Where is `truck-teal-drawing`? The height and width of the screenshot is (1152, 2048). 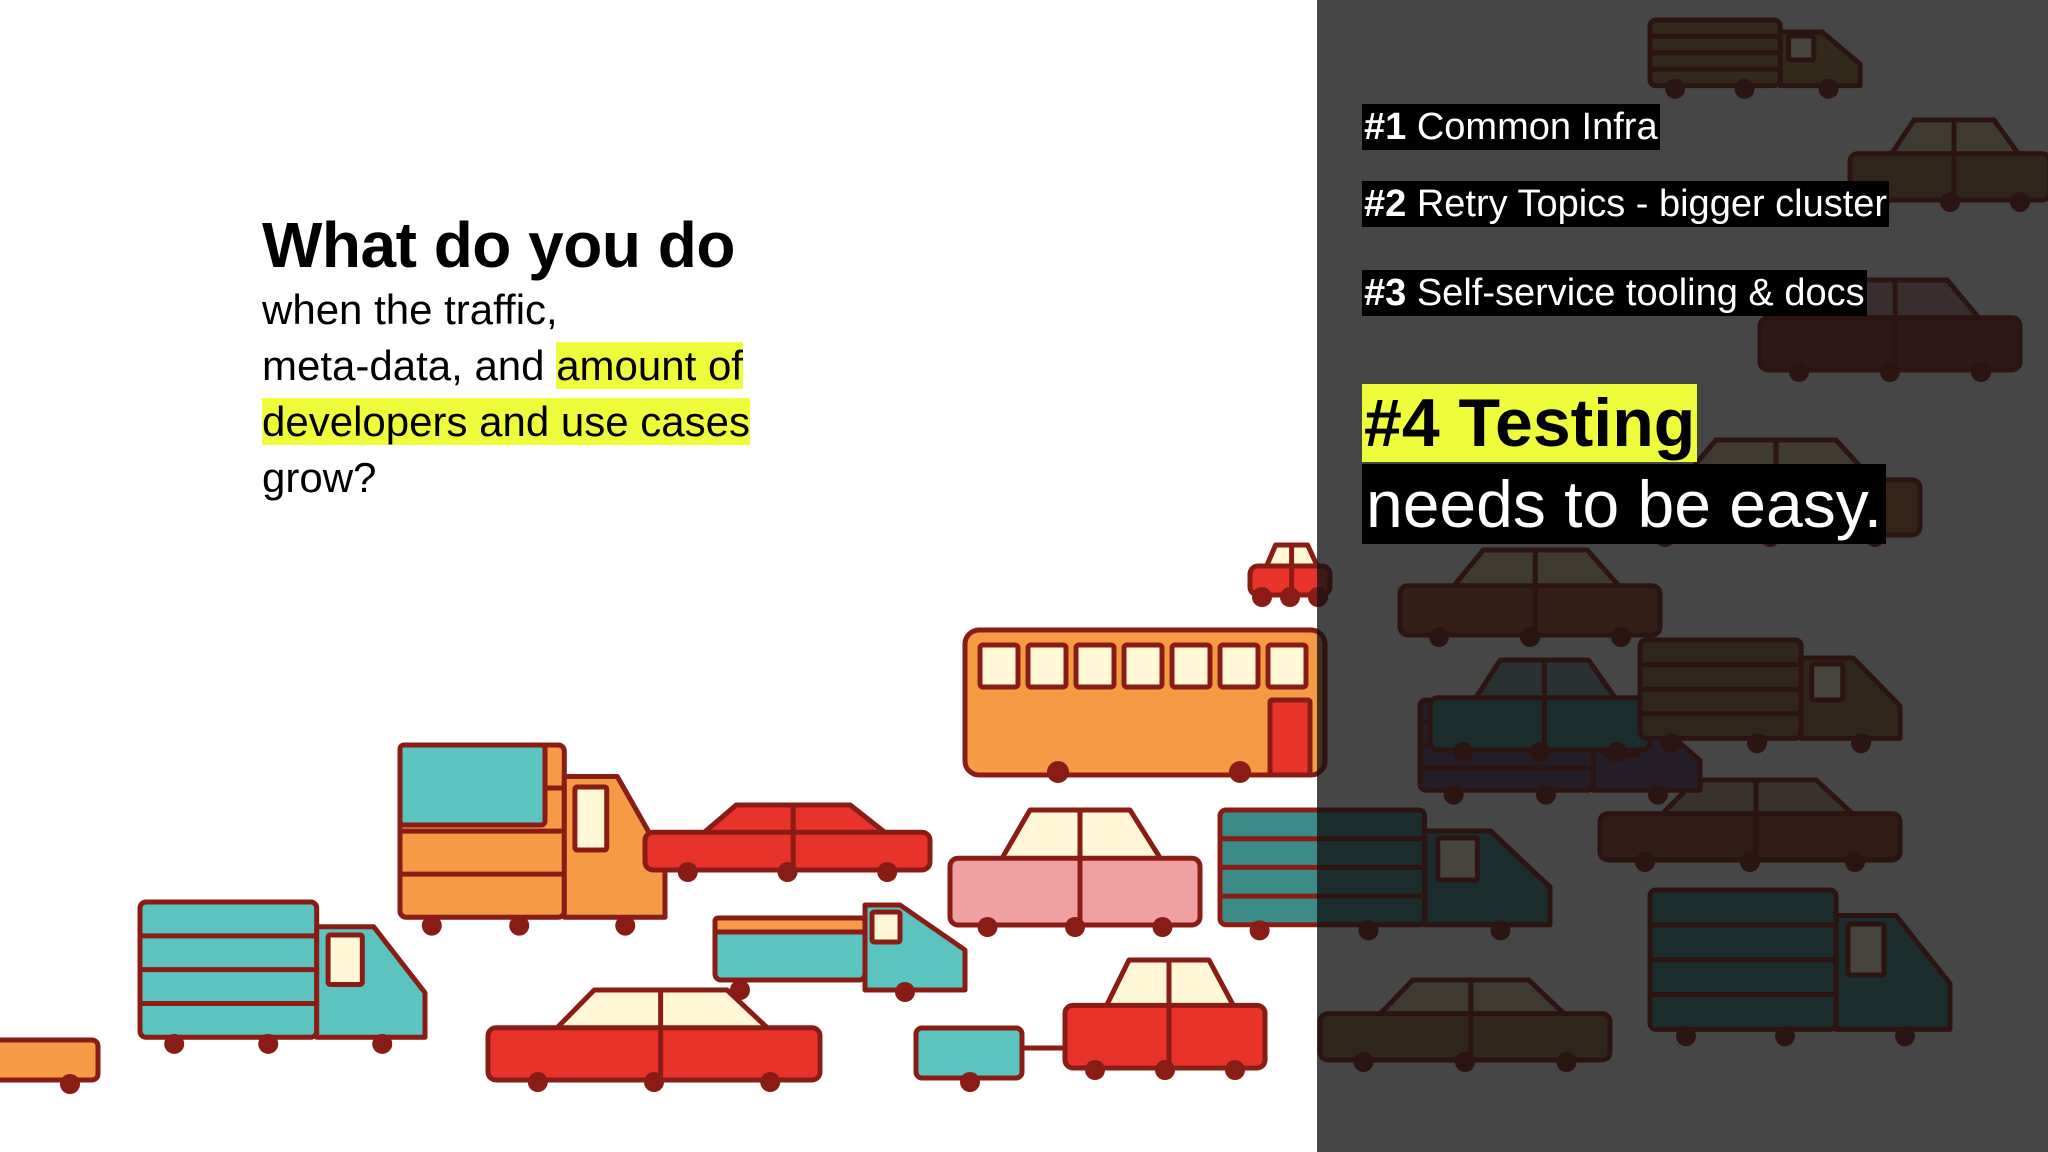
truck-teal-drawing is located at coordinates (282, 976).